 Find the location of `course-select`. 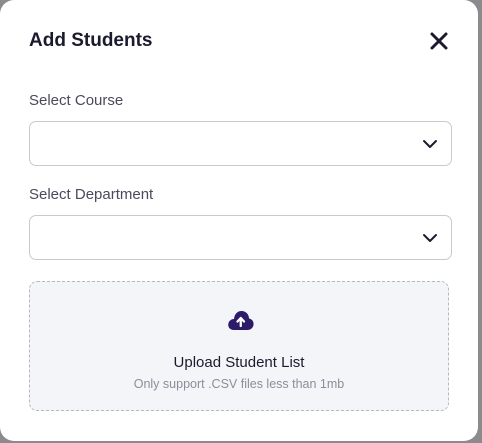

course-select is located at coordinates (240, 143).